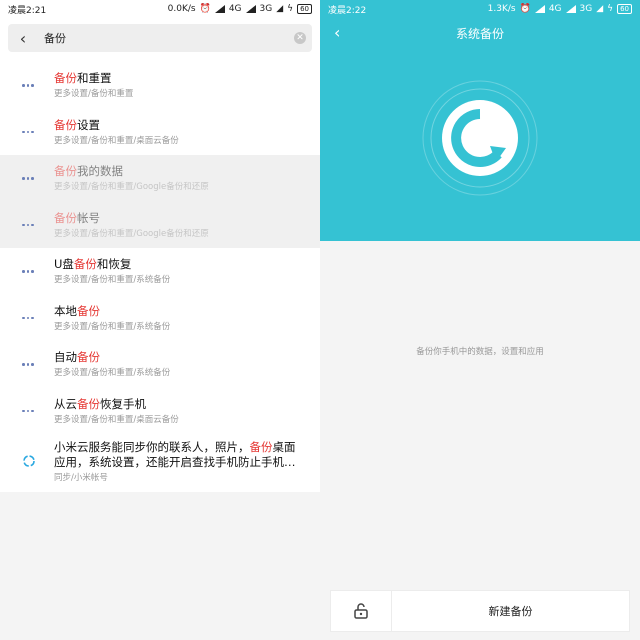  What do you see at coordinates (510, 611) in the screenshot?
I see `new-backup-button: 新建备份` at bounding box center [510, 611].